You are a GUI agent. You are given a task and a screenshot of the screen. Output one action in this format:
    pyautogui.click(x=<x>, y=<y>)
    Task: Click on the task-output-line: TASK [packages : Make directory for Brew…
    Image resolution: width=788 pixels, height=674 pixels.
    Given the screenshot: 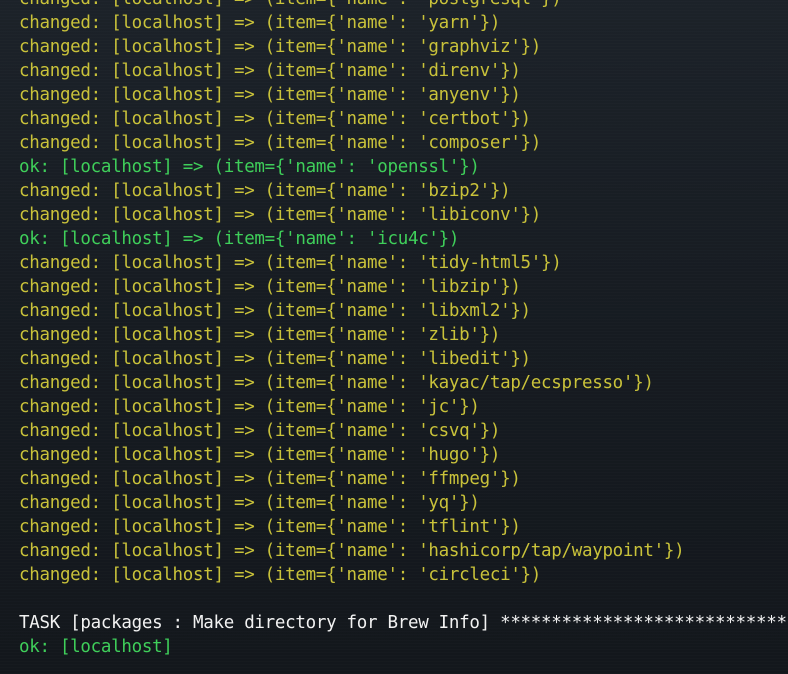 What is the action you would take?
    pyautogui.click(x=403, y=623)
    